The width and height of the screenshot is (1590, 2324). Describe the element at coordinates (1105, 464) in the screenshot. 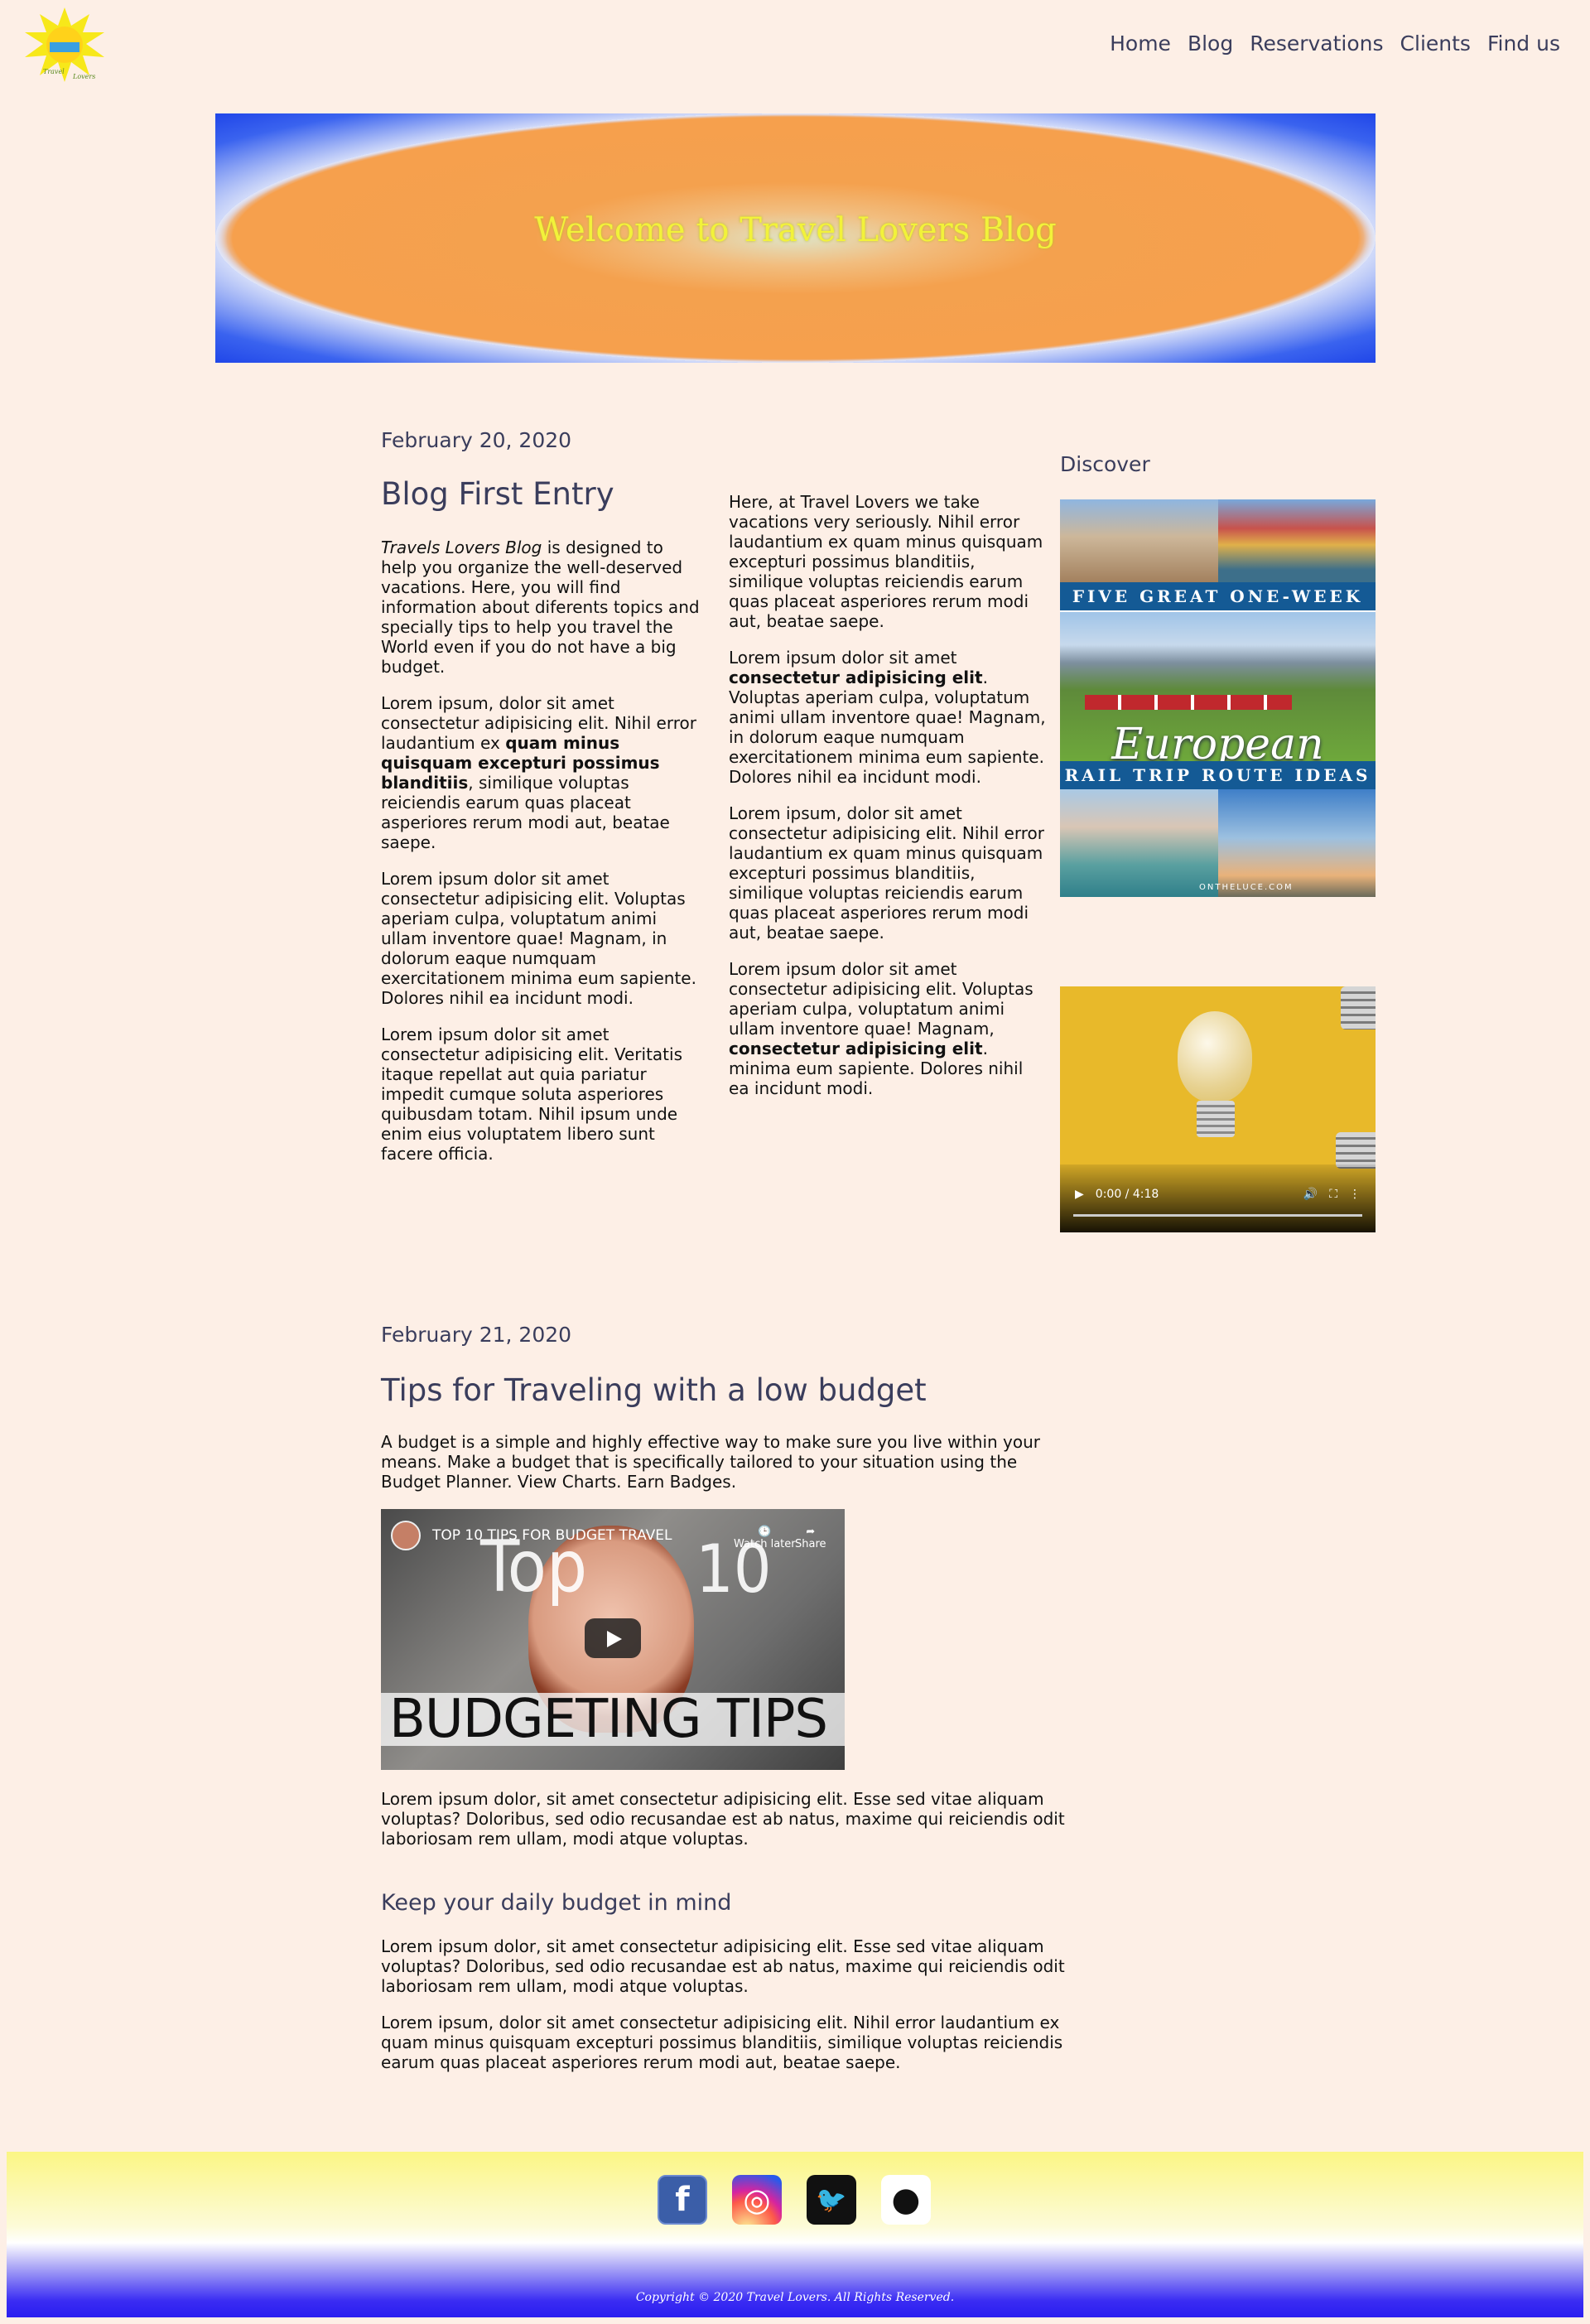

I see `discover-heading: Discover` at that location.